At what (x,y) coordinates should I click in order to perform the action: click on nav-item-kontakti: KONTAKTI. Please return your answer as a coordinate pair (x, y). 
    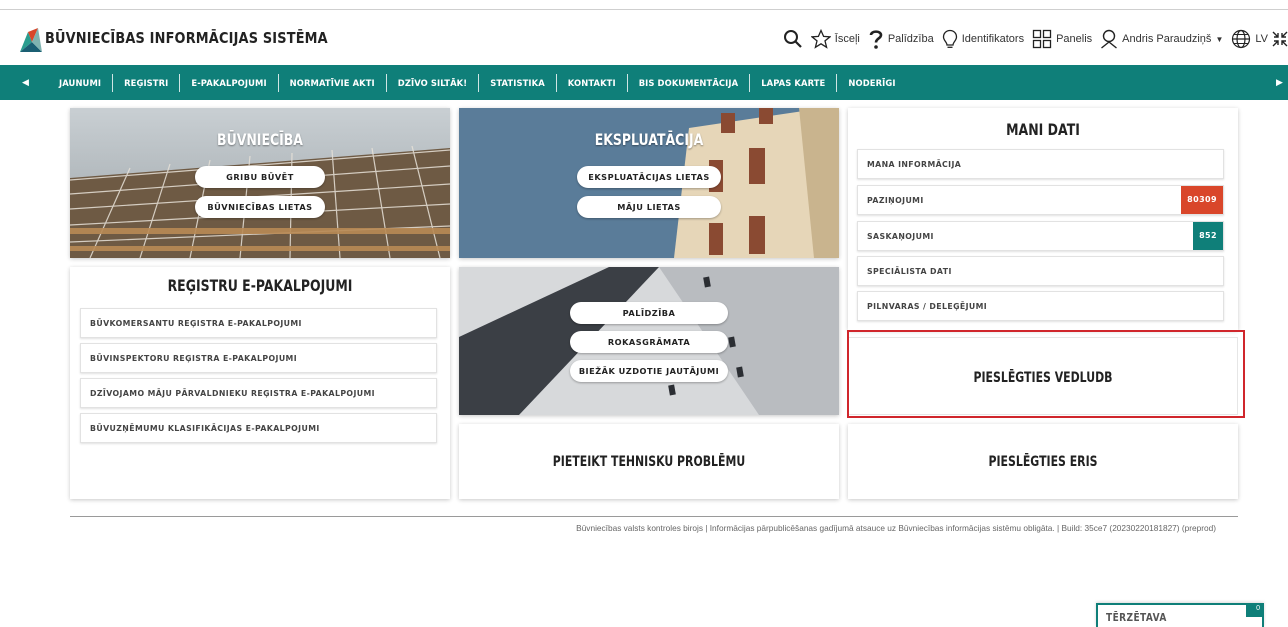
    Looking at the image, I should click on (592, 82).